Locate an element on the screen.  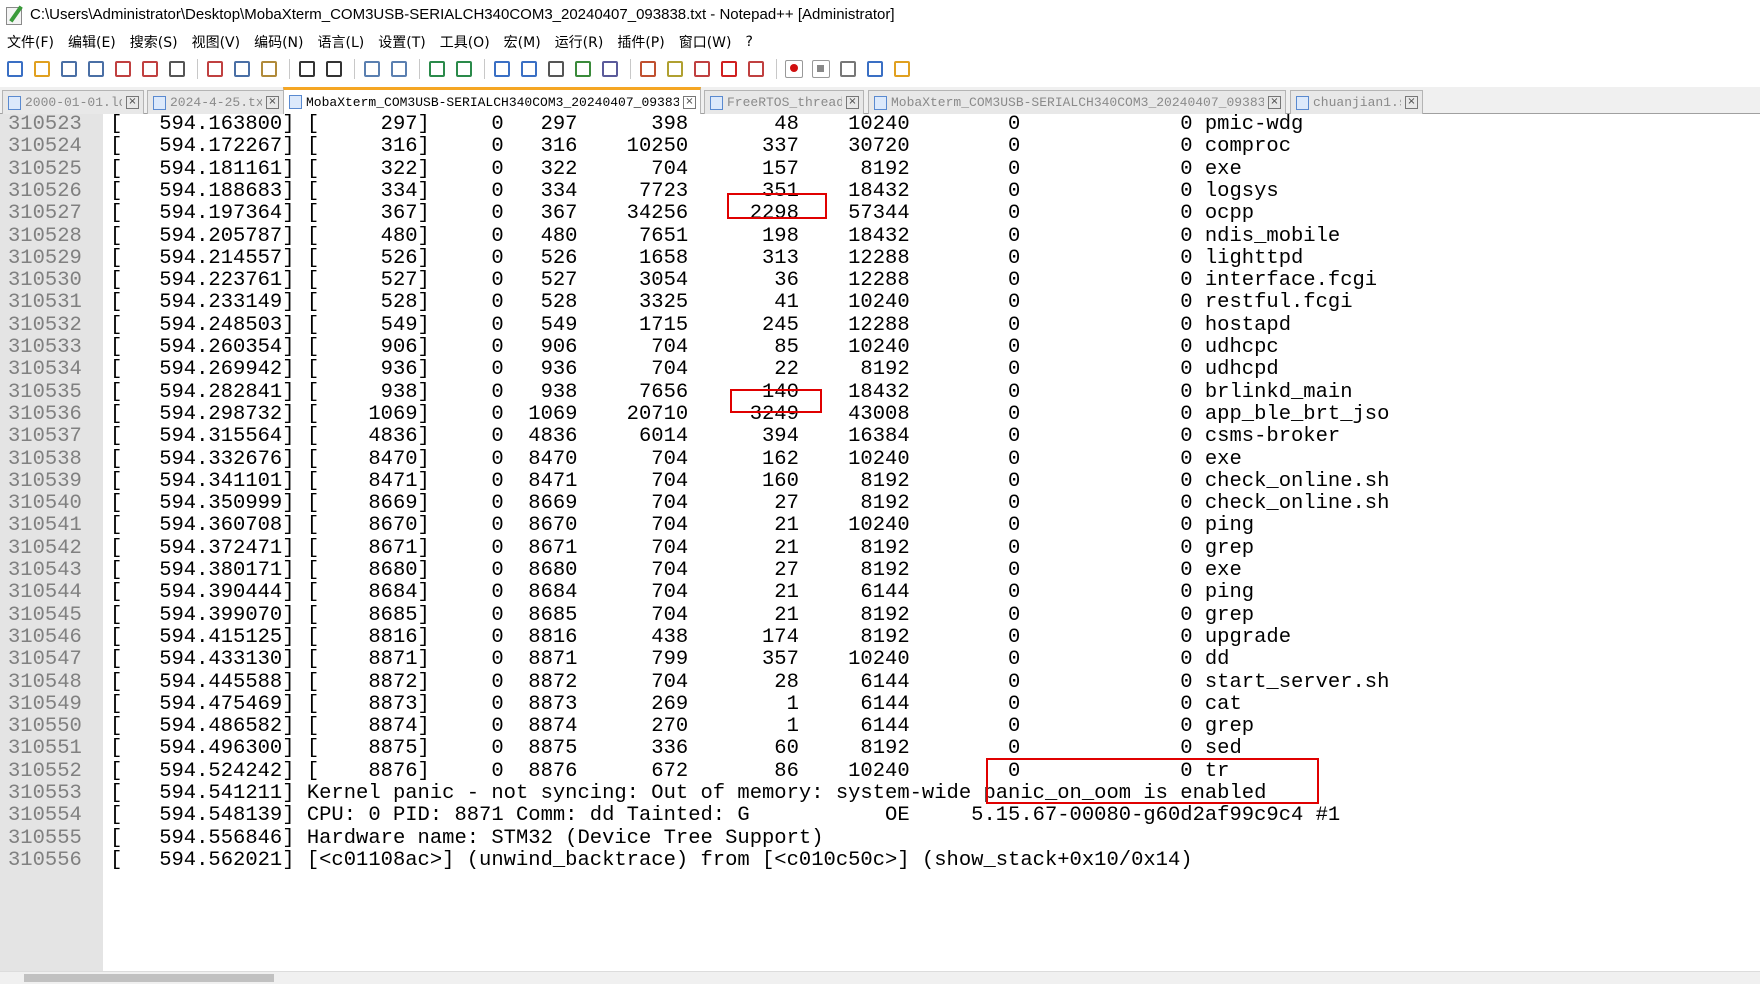
close-icon is located at coordinates (122, 69).